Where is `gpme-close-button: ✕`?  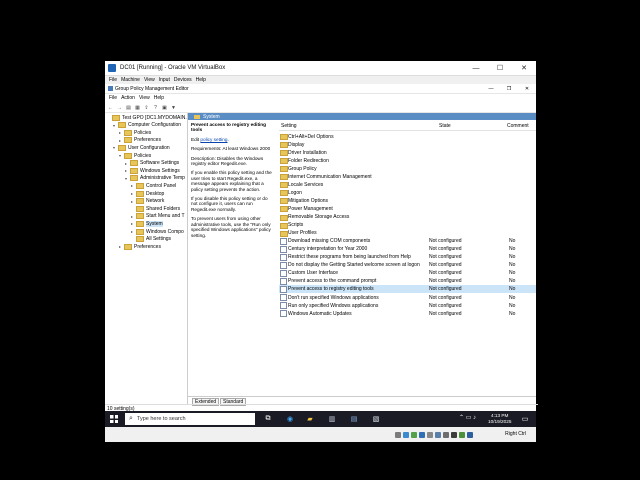 gpme-close-button: ✕ is located at coordinates (527, 88).